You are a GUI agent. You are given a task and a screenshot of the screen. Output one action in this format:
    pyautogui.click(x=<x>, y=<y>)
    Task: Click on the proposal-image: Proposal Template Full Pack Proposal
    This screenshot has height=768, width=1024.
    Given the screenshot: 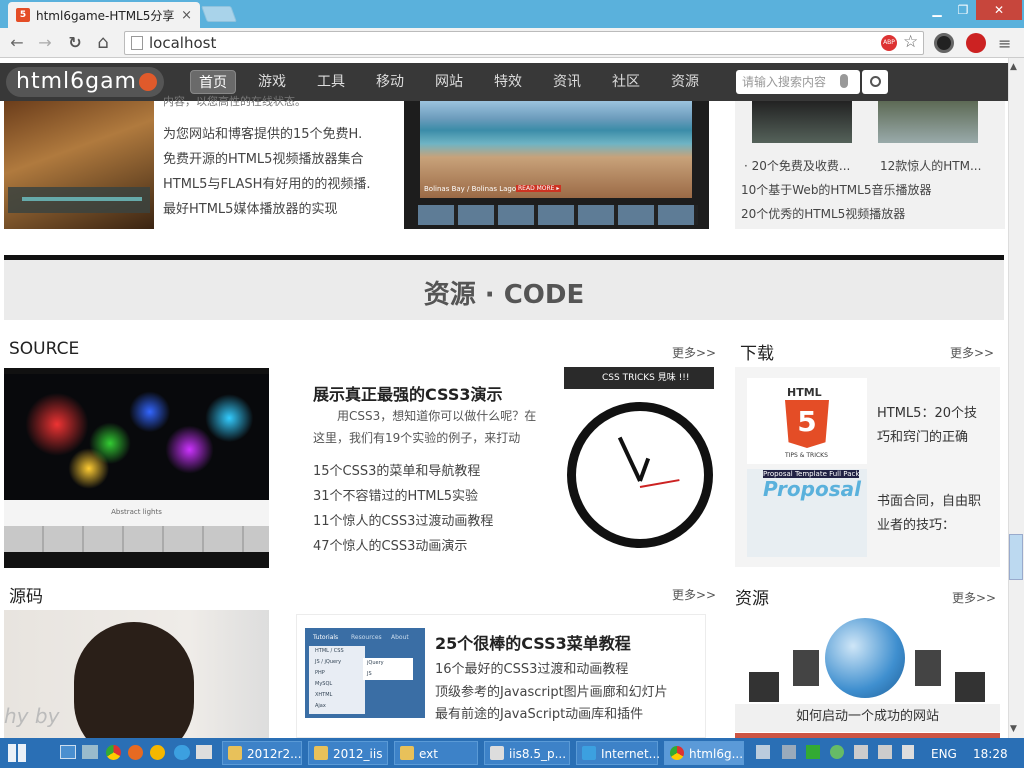 What is the action you would take?
    pyautogui.click(x=807, y=513)
    